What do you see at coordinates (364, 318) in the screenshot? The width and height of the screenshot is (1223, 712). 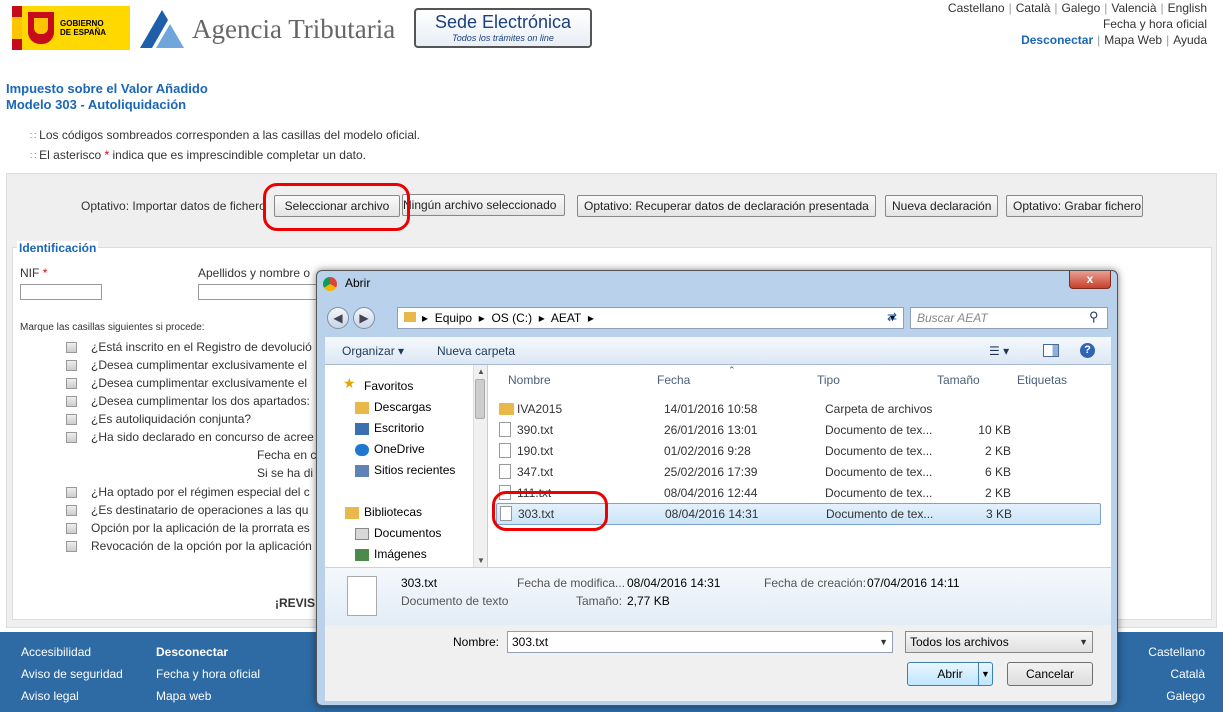 I see `forward-button: ▶` at bounding box center [364, 318].